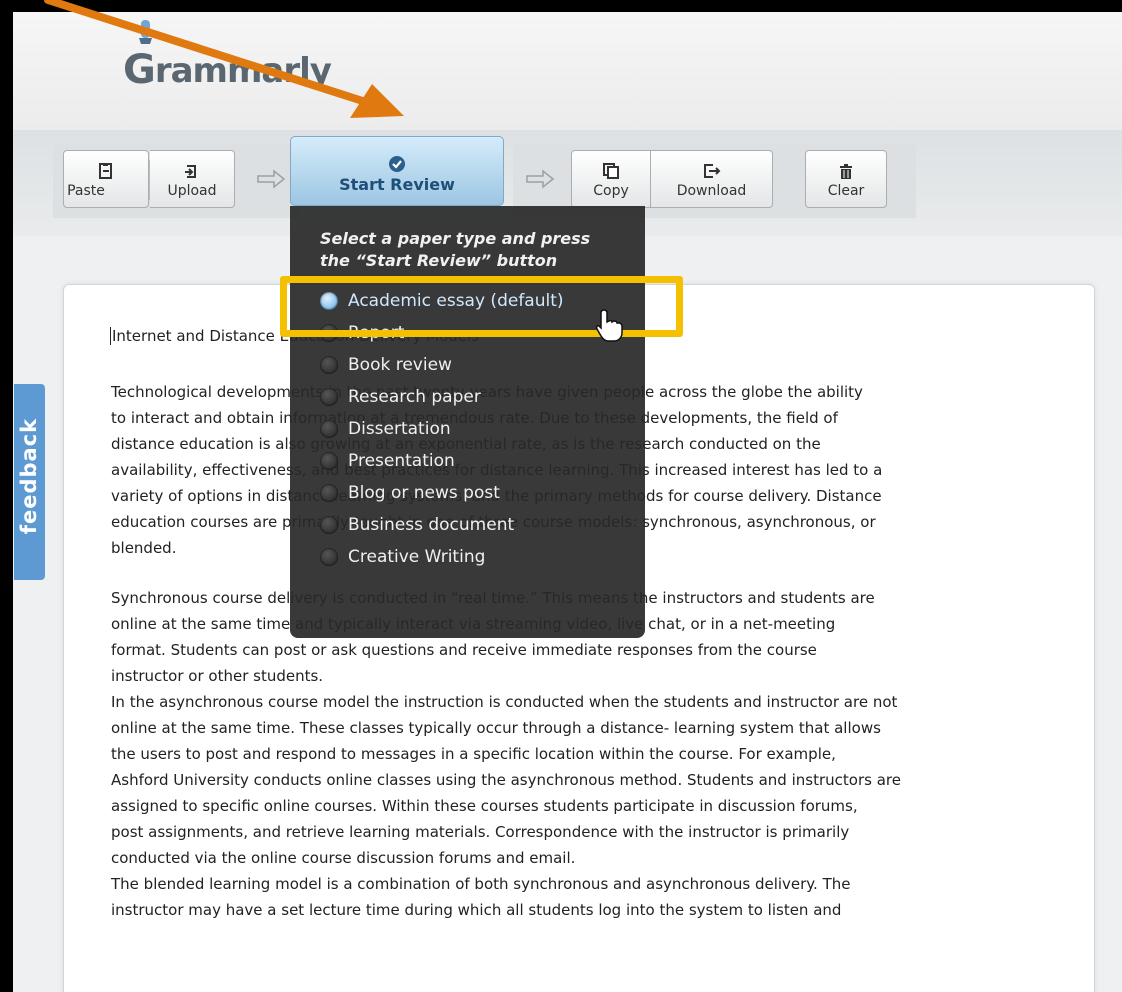 The height and width of the screenshot is (992, 1122). Describe the element at coordinates (846, 191) in the screenshot. I see `clear-label: Clear` at that location.